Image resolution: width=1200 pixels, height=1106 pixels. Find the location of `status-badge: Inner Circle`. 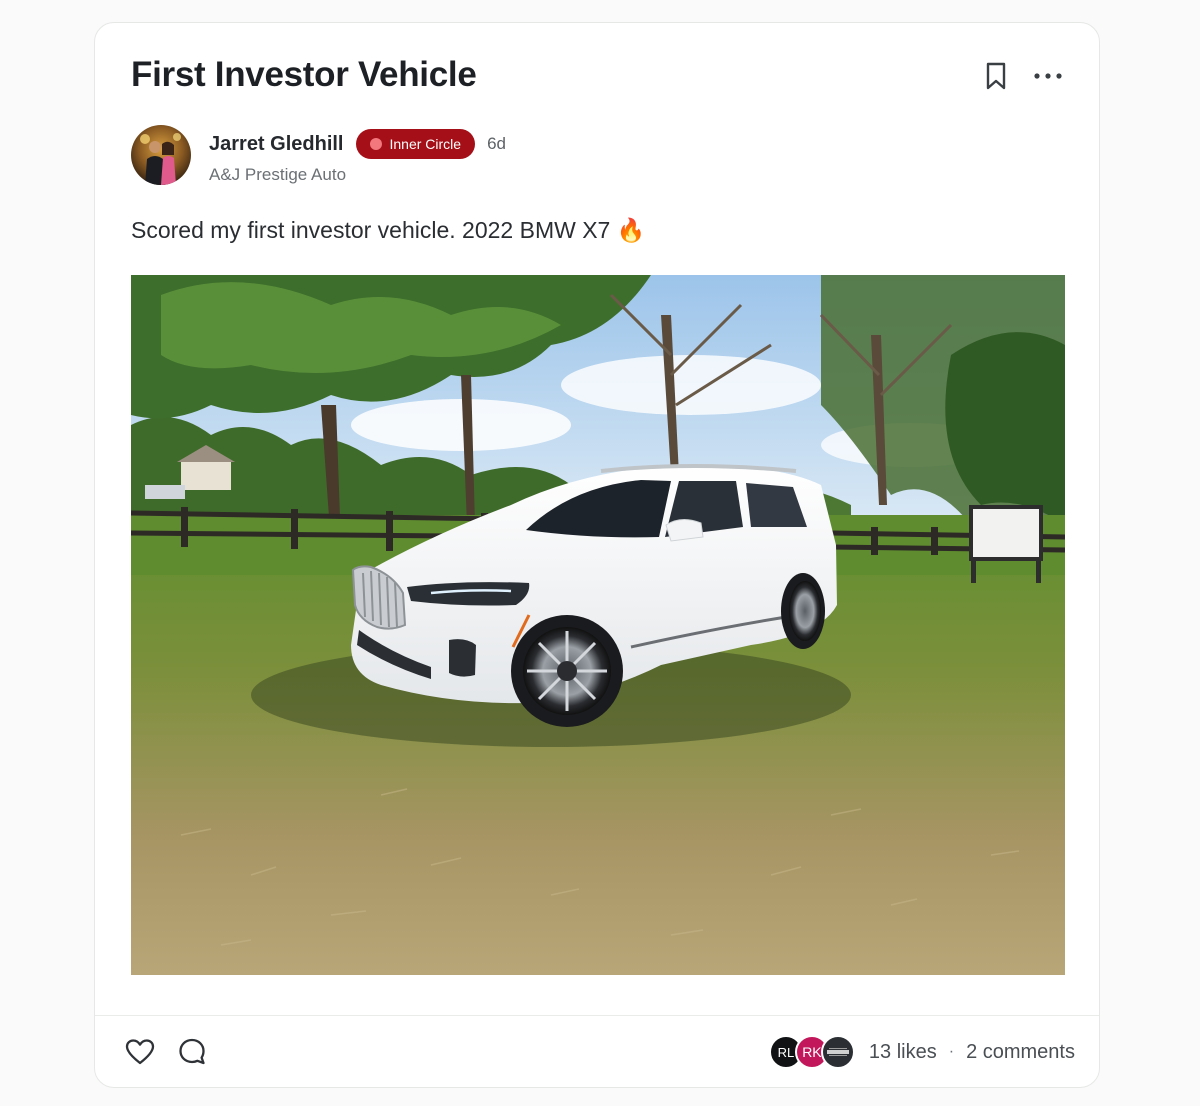

status-badge: Inner Circle is located at coordinates (415, 144).